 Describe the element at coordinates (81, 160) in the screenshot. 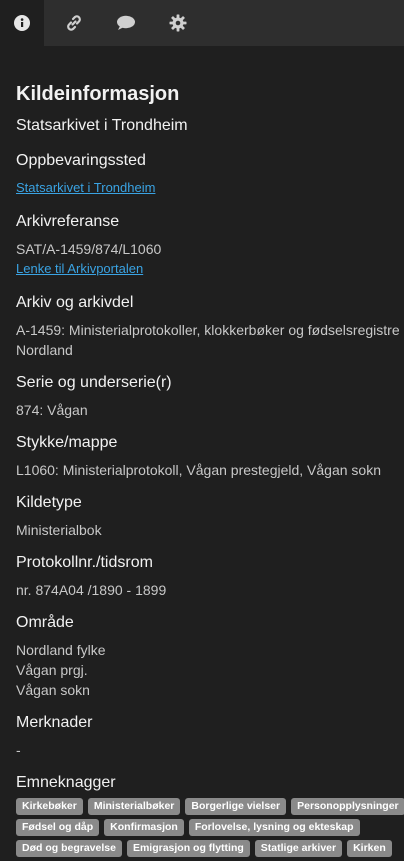

I see `storage-heading: Oppbevaringssted` at that location.